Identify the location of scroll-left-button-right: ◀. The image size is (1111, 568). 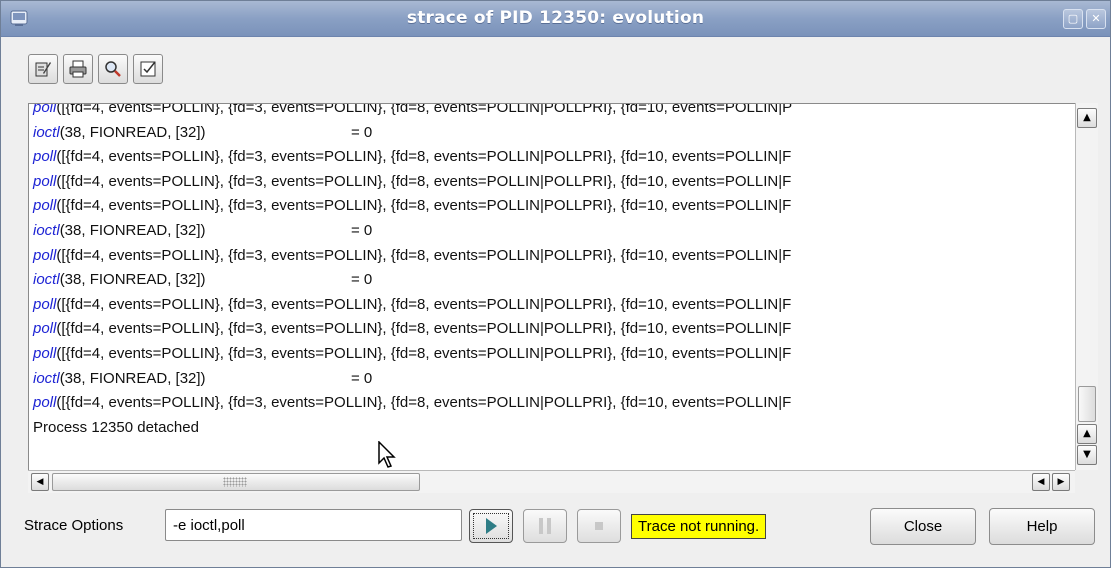
(1041, 482).